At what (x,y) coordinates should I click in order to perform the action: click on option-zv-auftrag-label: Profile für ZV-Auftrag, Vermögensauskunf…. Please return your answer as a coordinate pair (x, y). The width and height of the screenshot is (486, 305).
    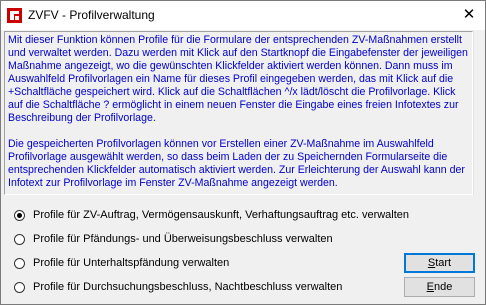
    Looking at the image, I should click on (221, 215).